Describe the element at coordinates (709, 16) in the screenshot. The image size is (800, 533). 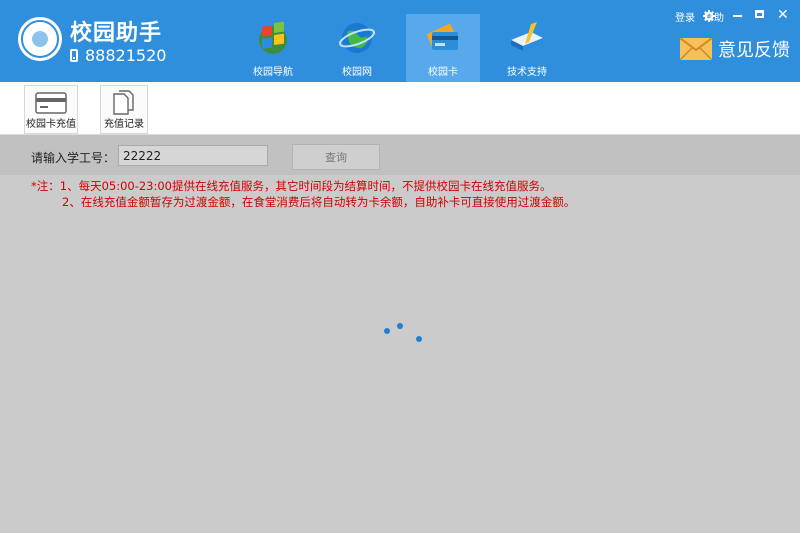
I see `gear-icon` at that location.